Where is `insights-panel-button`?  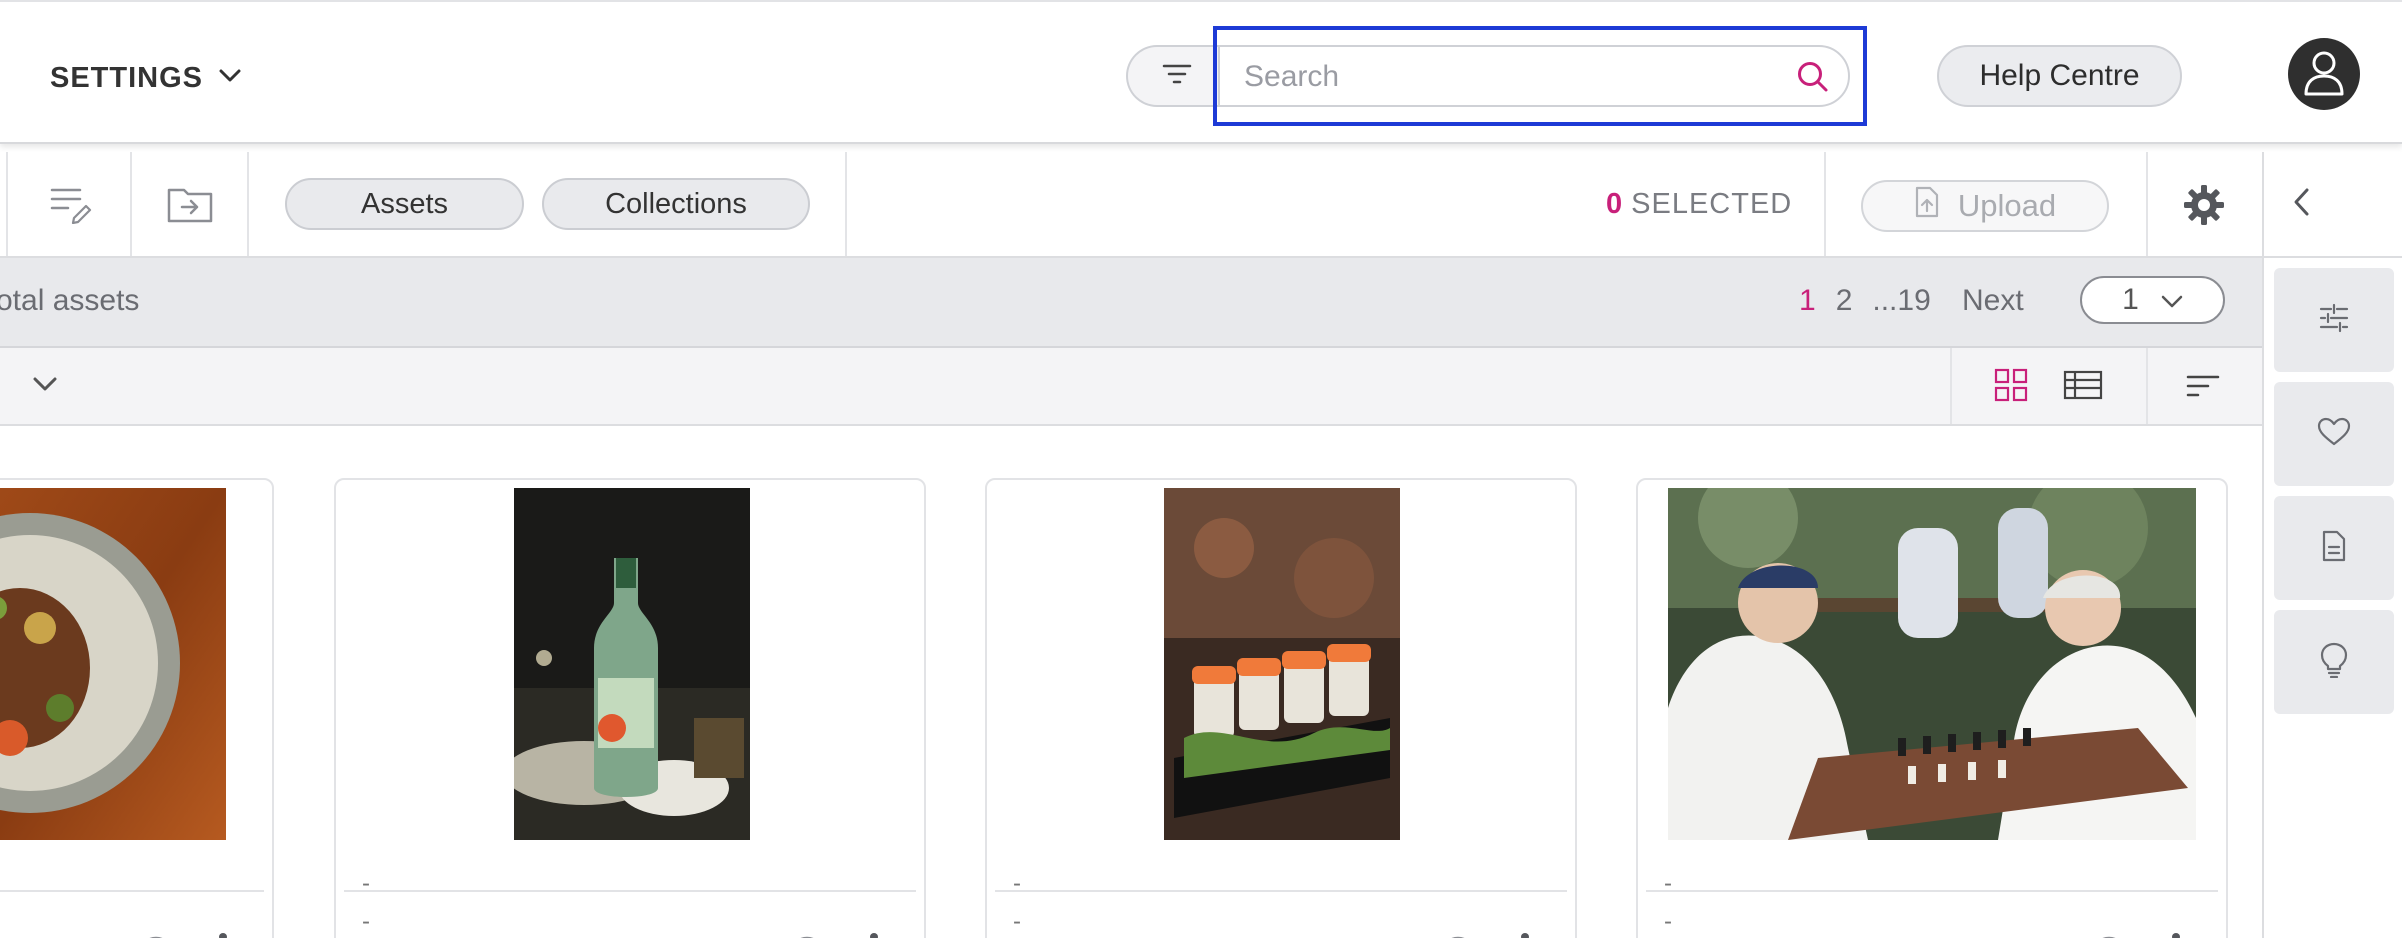
insights-panel-button is located at coordinates (2334, 662).